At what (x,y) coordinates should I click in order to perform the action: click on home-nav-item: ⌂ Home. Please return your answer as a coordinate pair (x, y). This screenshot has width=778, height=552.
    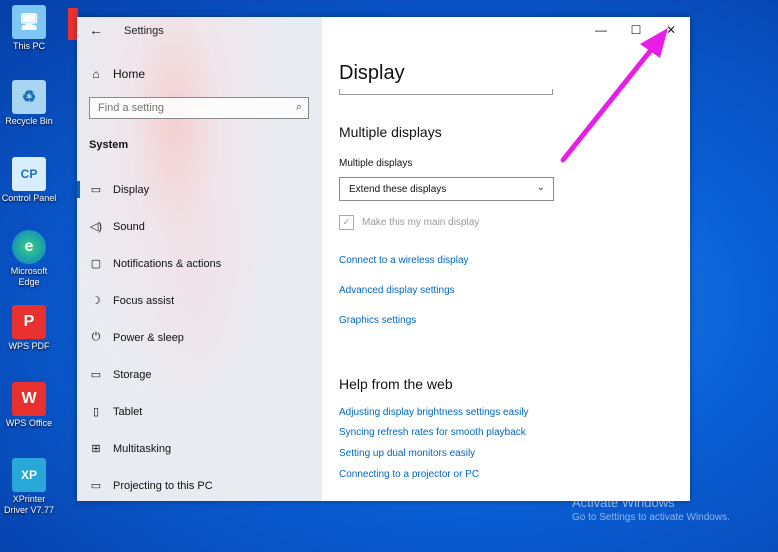
    Looking at the image, I should click on (117, 74).